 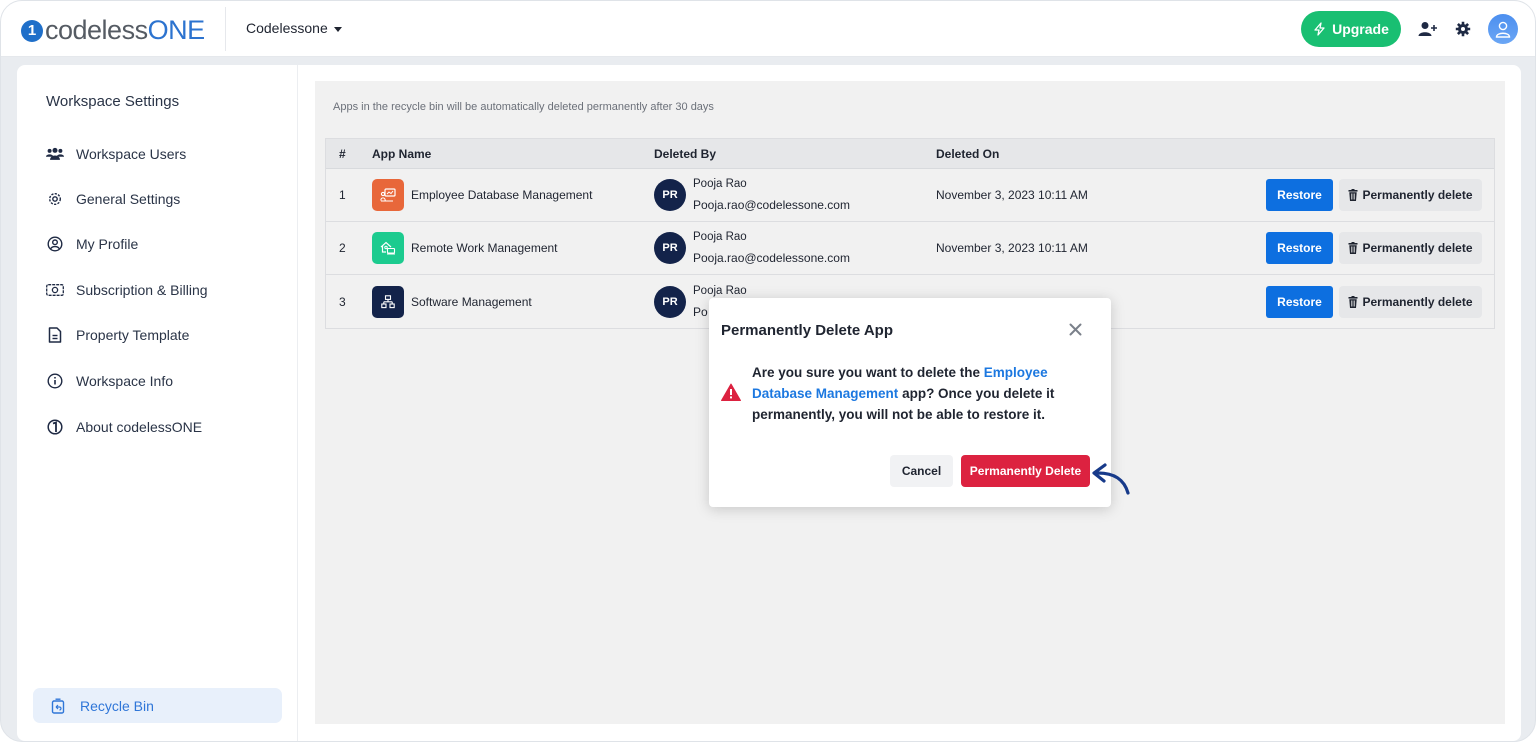 I want to click on profile-circle-icon, so click(x=55, y=244).